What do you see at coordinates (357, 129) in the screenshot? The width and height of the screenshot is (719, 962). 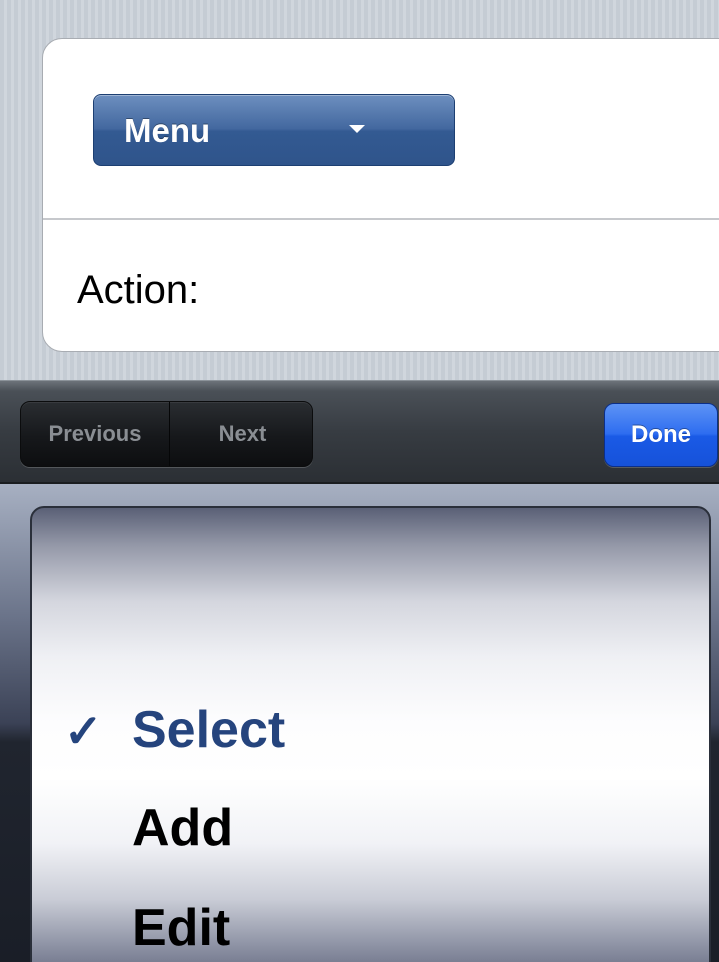 I see `caret-down-icon` at bounding box center [357, 129].